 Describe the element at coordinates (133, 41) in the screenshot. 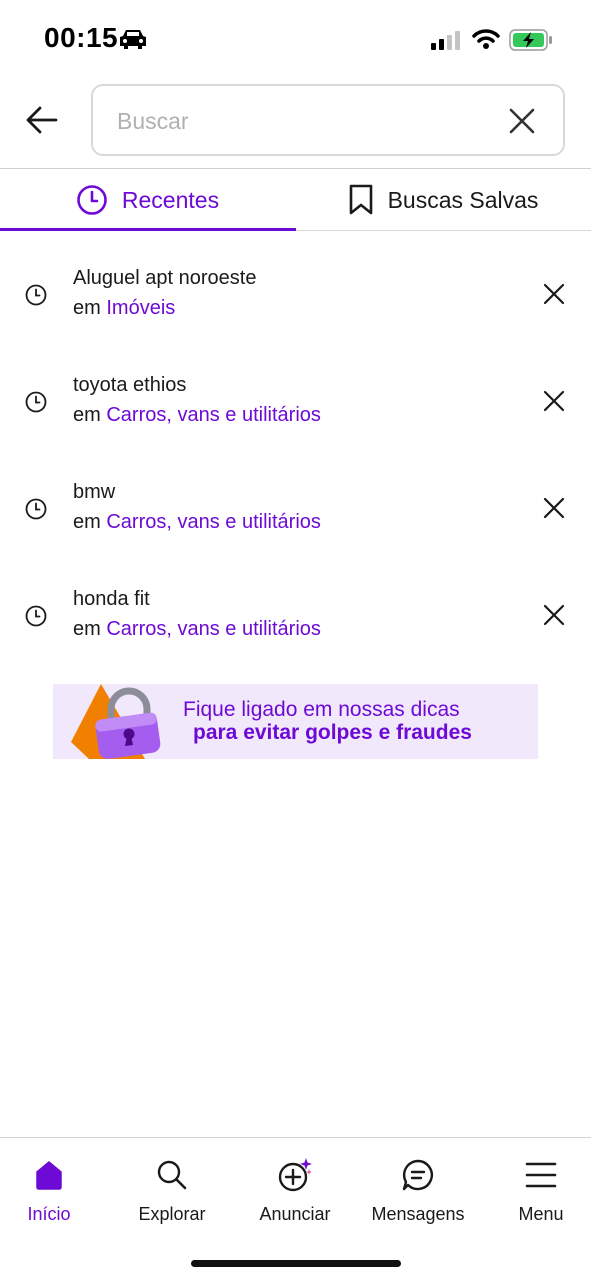

I see `car-icon` at that location.